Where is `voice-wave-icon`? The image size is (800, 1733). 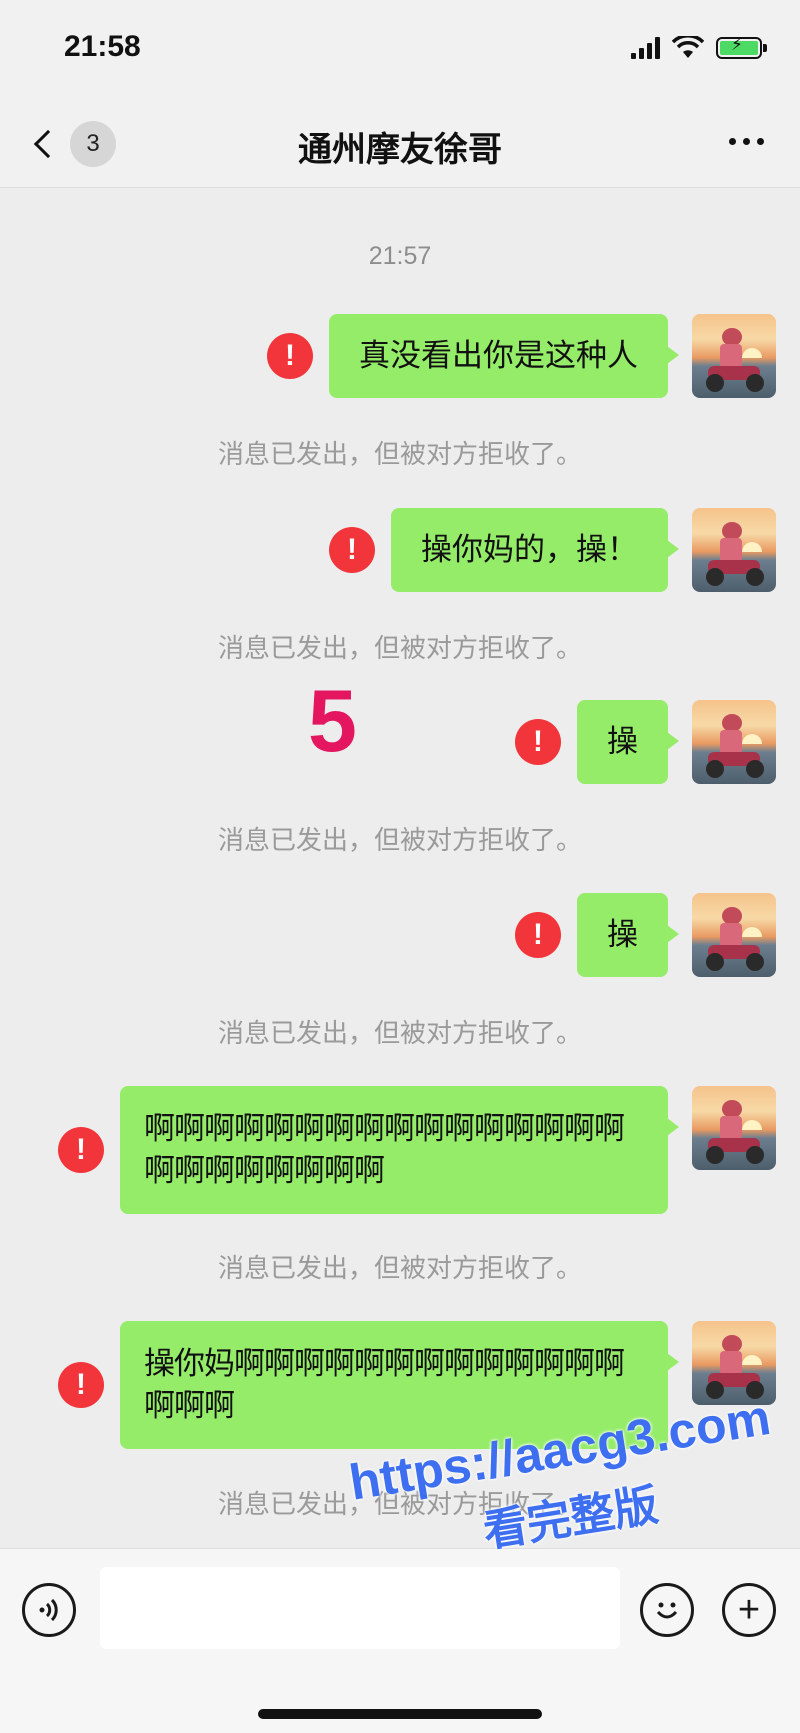 voice-wave-icon is located at coordinates (48, 1610).